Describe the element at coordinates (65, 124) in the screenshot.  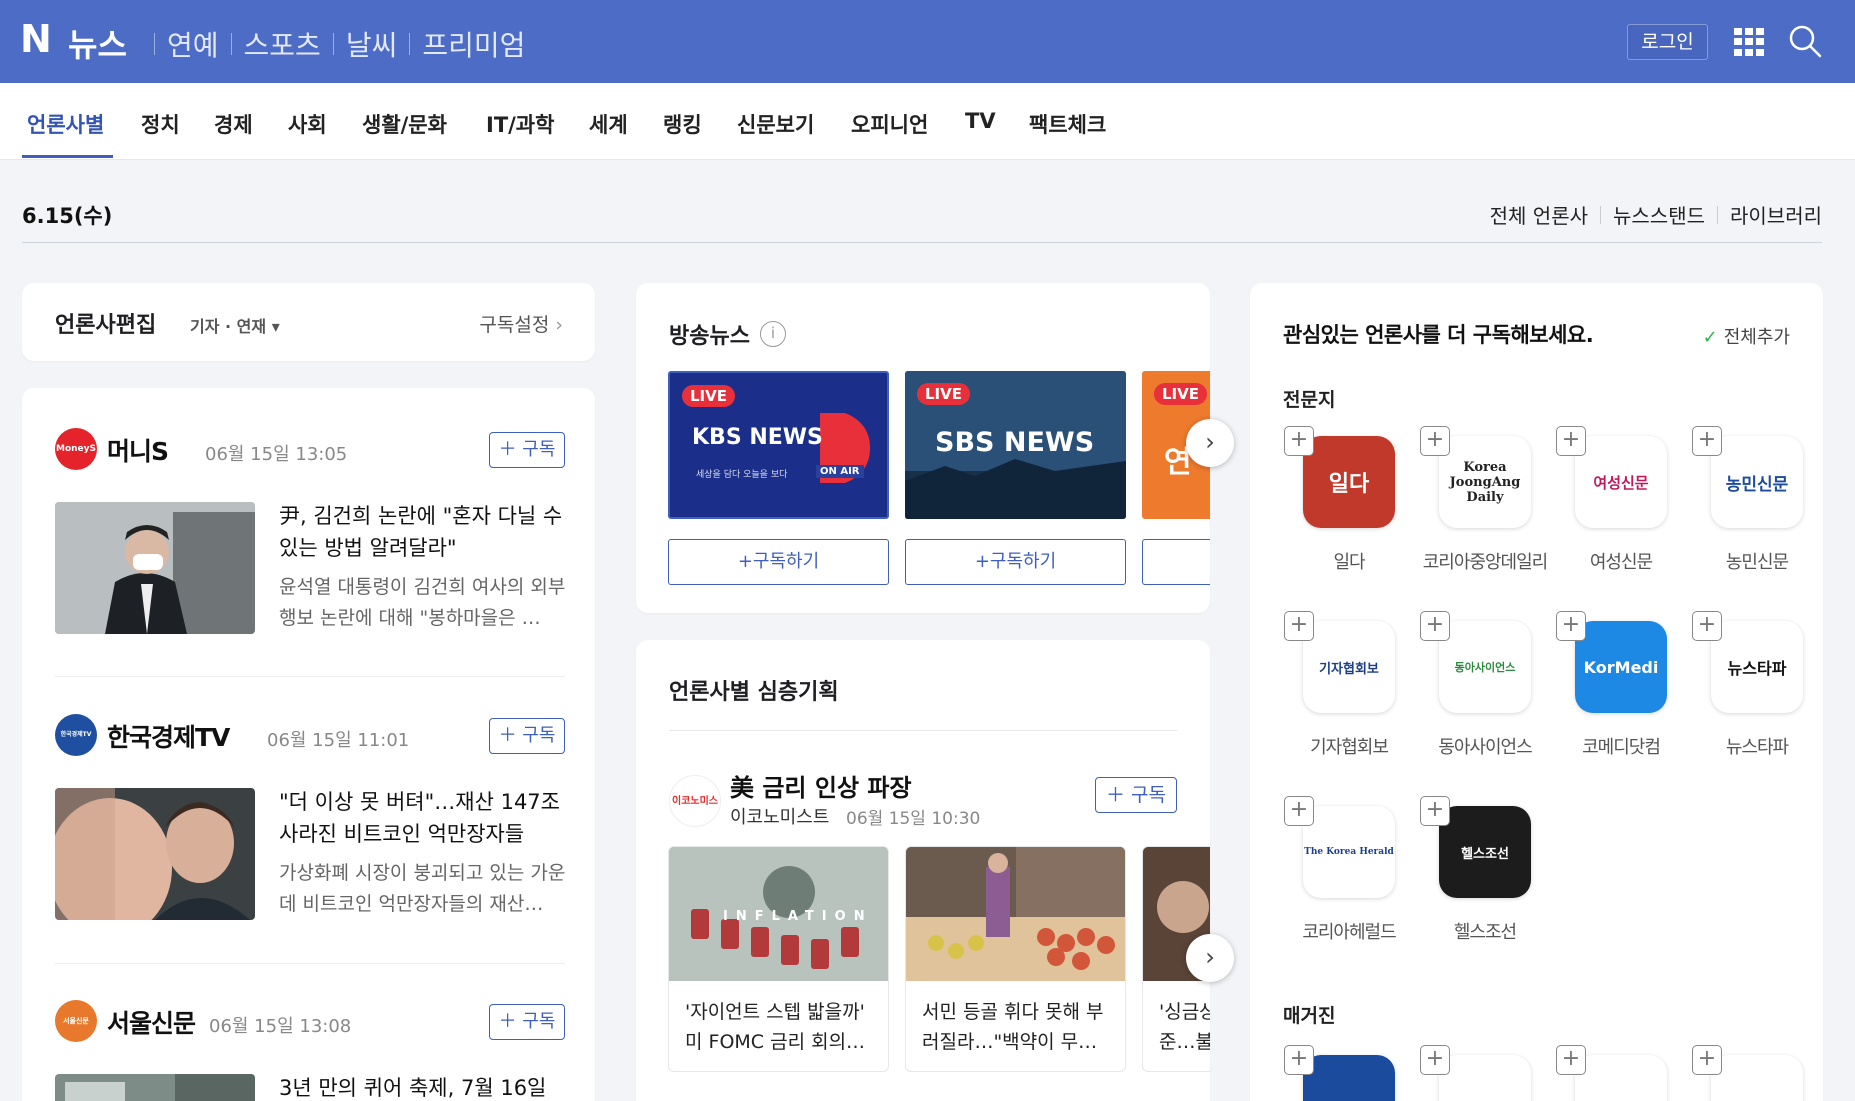
I see `tab-by-press: 언론사별` at that location.